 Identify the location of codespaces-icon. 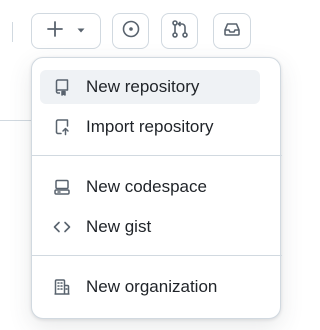
(62, 187).